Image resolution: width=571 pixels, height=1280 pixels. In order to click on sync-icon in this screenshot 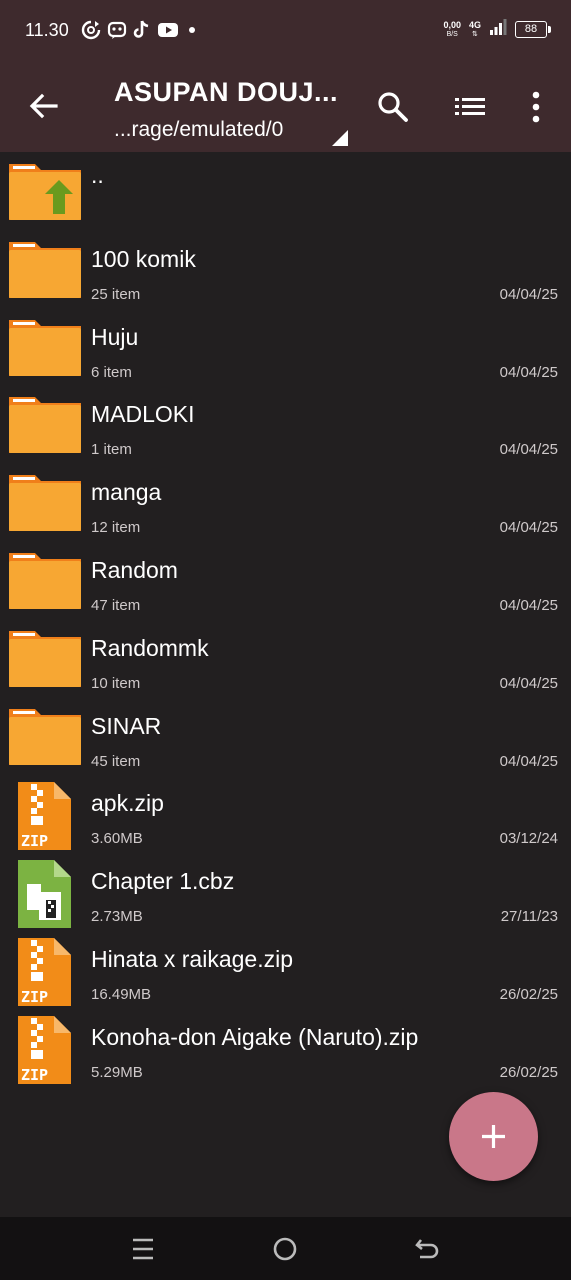, I will do `click(91, 32)`.